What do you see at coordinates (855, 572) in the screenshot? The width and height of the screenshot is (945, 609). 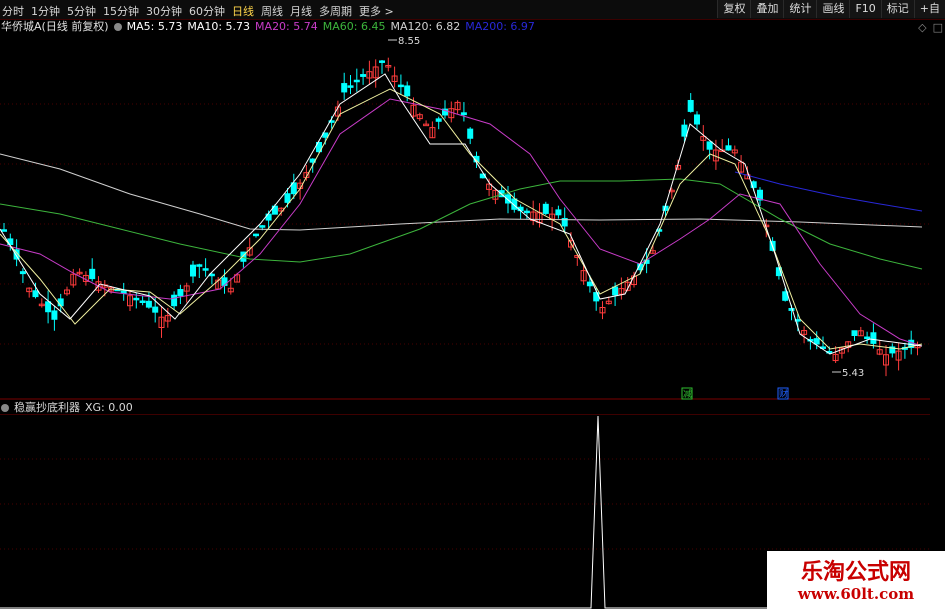 I see `watermark-title: 乐淘公式网` at bounding box center [855, 572].